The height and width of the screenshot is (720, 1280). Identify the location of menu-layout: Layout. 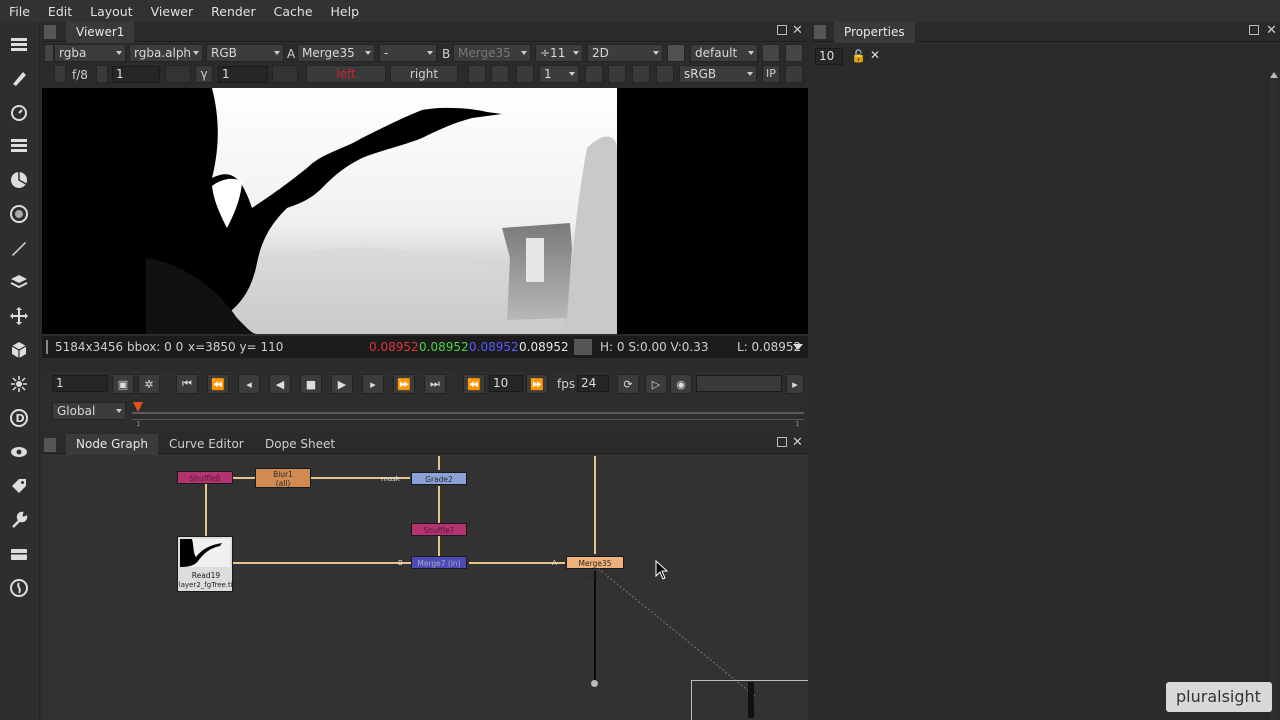
(111, 11).